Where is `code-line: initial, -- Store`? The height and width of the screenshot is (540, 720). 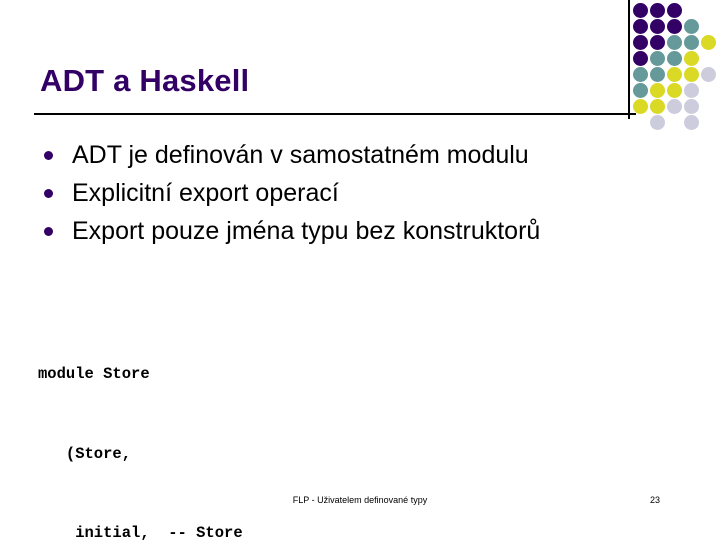 code-line: initial, -- Store is located at coordinates (140, 532).